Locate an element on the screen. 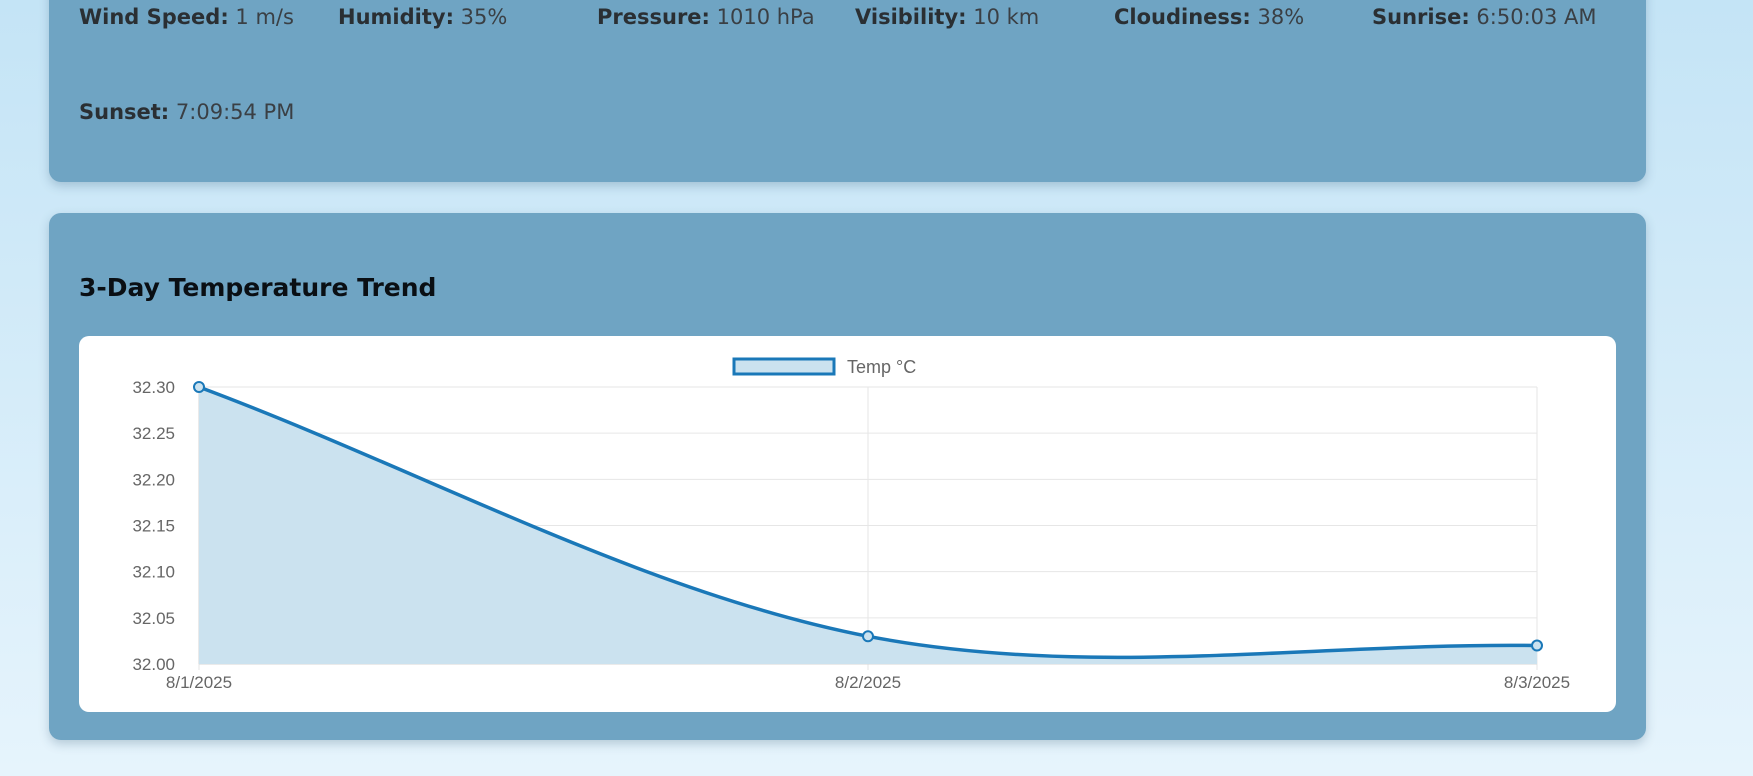 The height and width of the screenshot is (776, 1753). legend-label: Temp °C is located at coordinates (881, 367).